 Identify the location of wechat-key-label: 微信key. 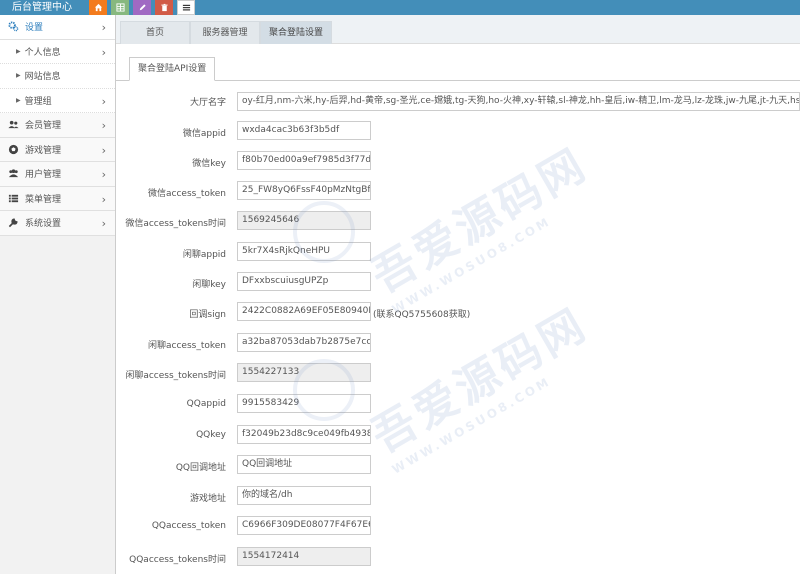
(209, 164).